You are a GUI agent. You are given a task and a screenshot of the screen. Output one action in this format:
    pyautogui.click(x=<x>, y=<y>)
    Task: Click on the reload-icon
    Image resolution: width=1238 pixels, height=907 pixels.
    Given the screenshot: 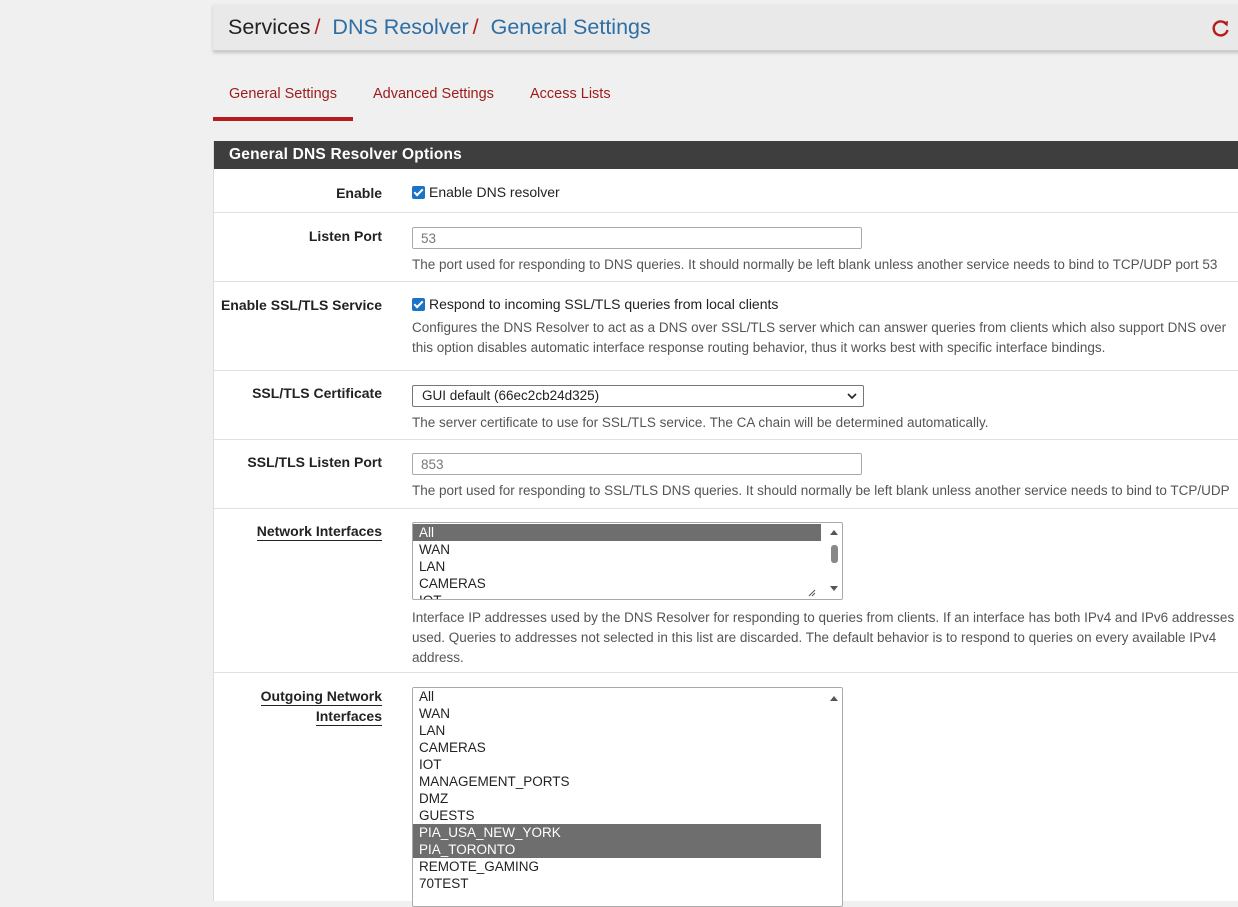 What is the action you would take?
    pyautogui.click(x=1221, y=28)
    